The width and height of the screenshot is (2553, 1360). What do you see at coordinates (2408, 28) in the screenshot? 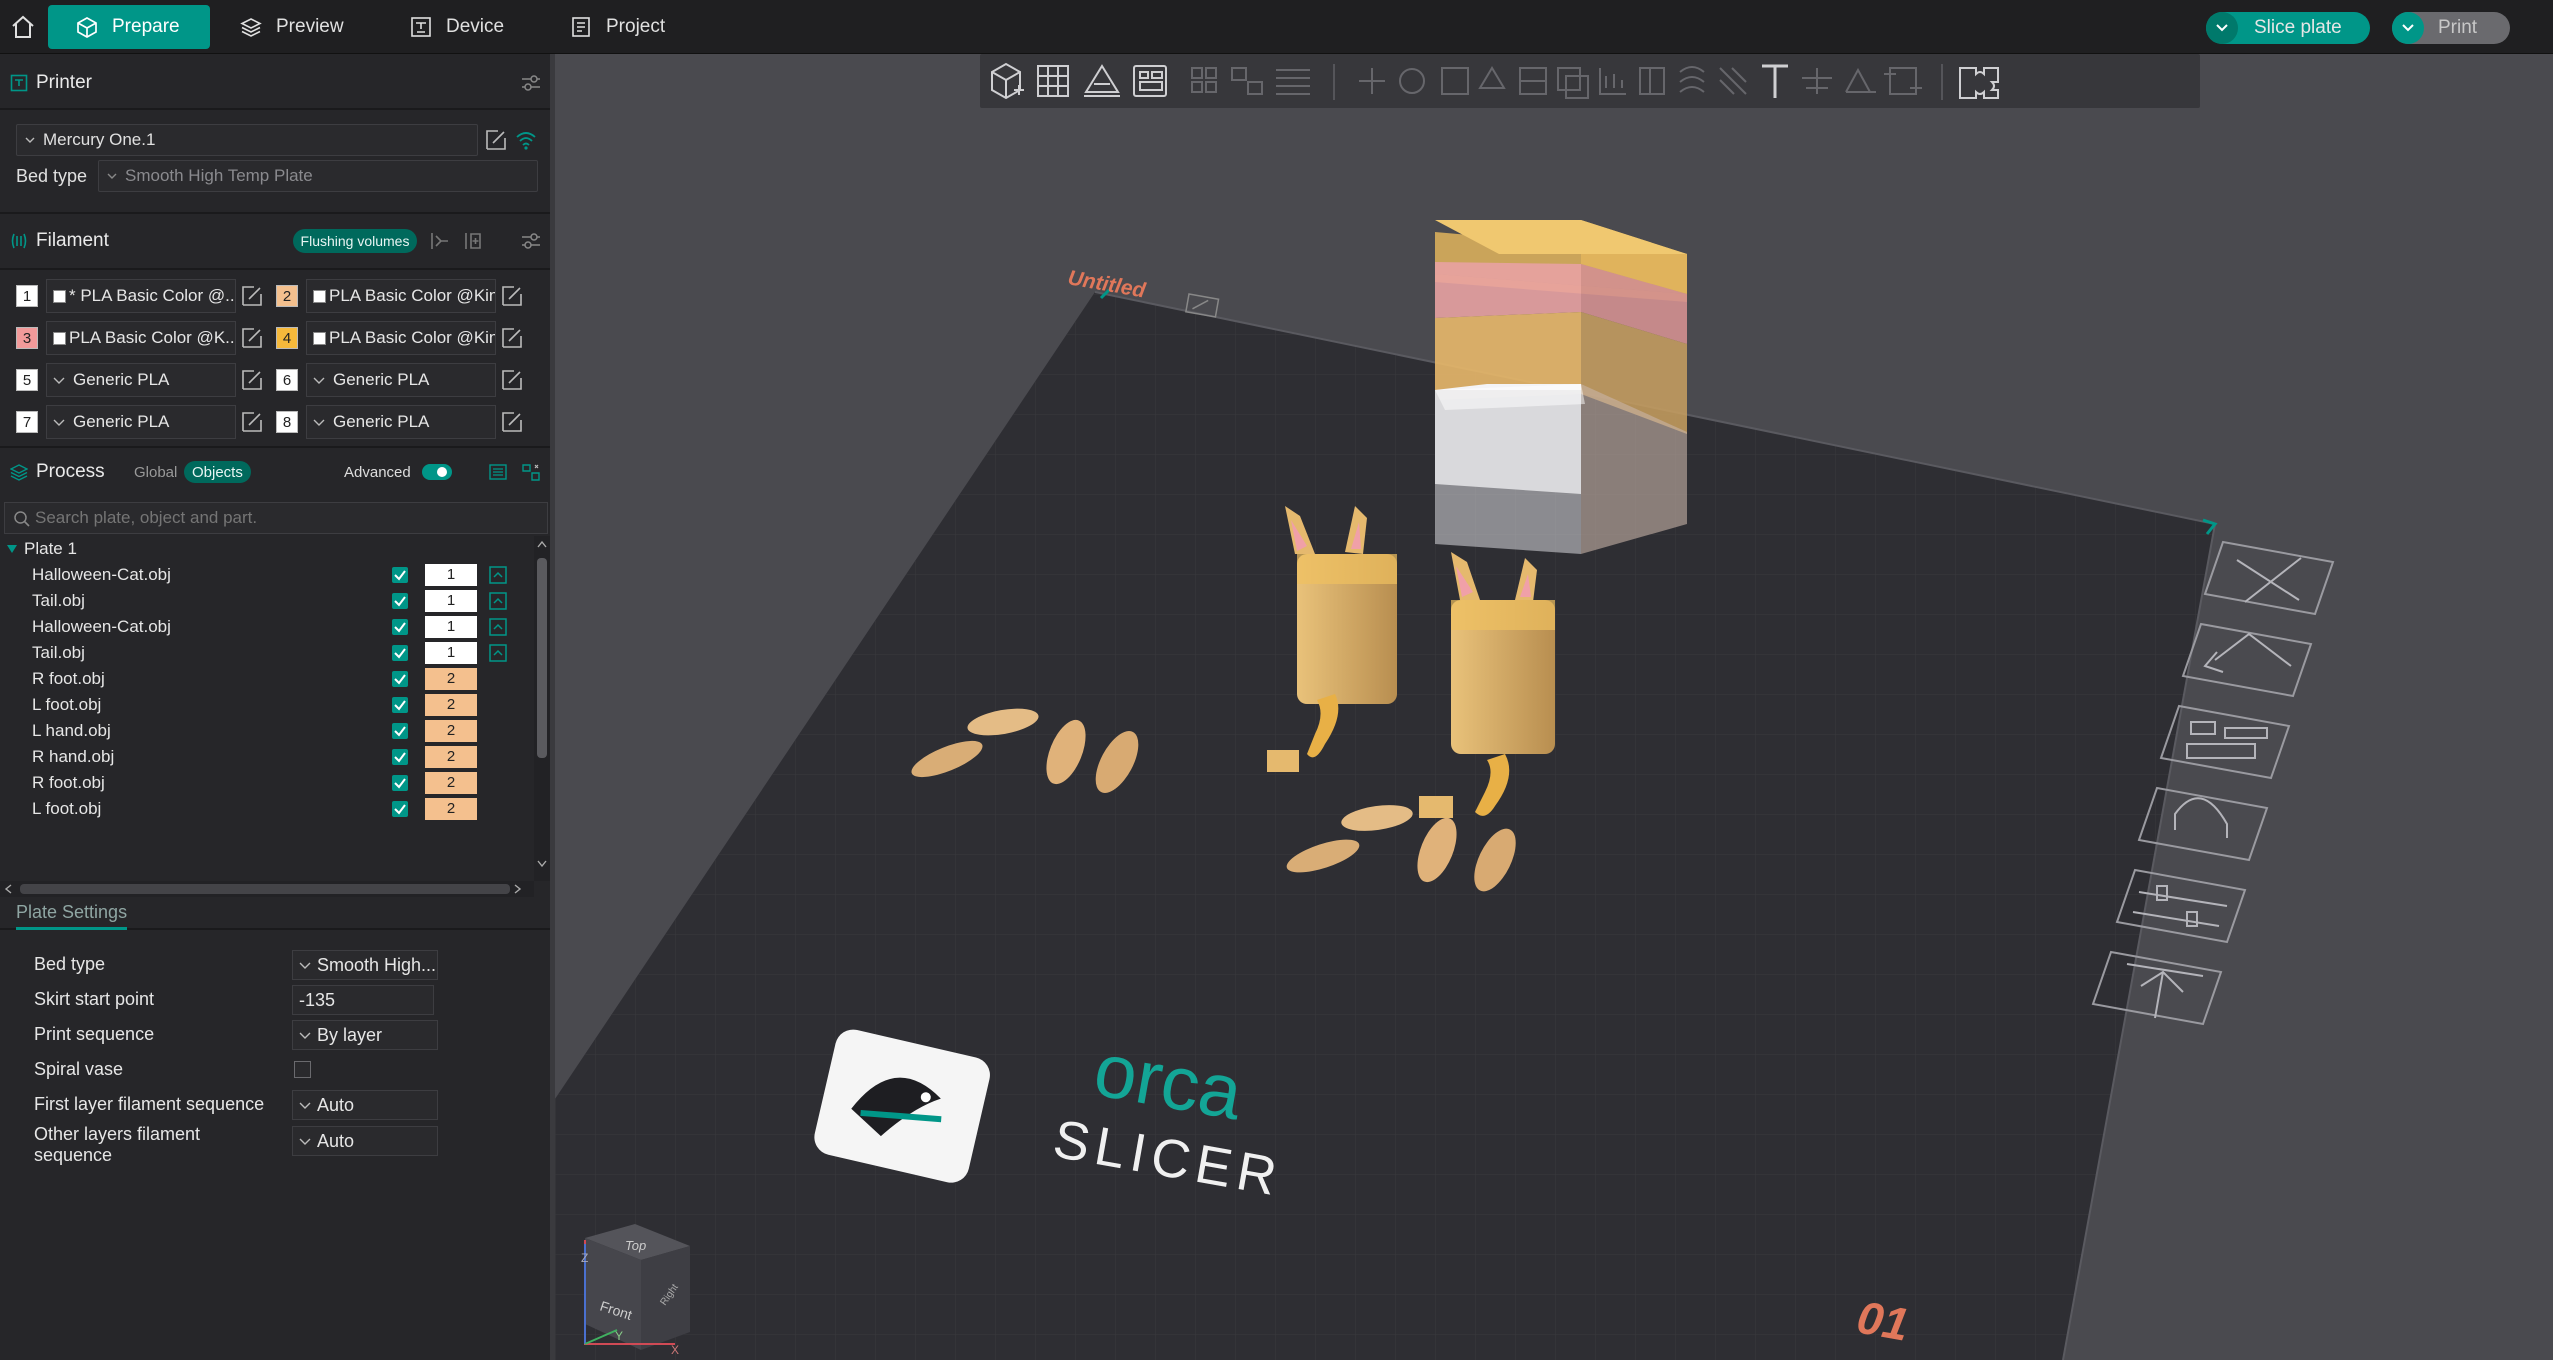
I see `chevron-down-icon` at bounding box center [2408, 28].